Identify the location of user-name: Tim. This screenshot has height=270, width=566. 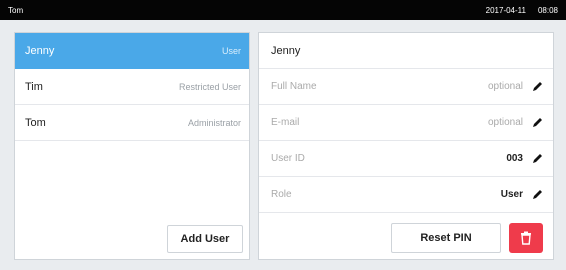
(34, 86).